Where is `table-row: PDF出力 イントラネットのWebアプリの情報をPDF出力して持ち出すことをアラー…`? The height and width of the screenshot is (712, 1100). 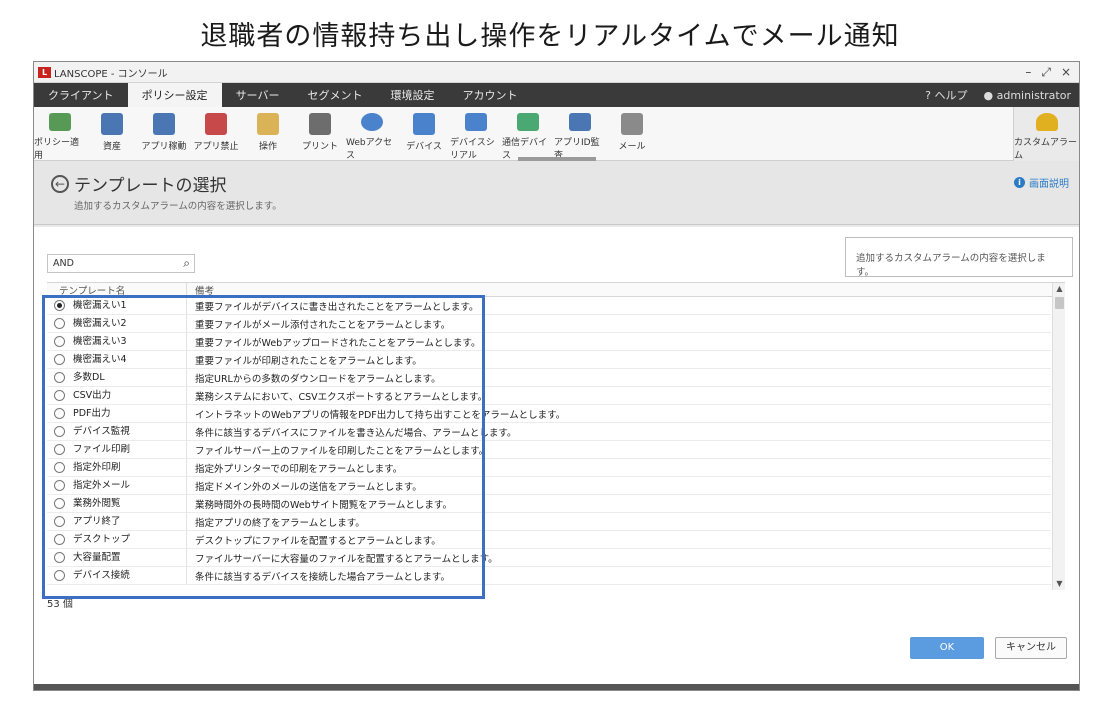
table-row: PDF出力 イントラネットのWebアプリの情報をPDF出力して持ち出すことをアラー… is located at coordinates (549, 413).